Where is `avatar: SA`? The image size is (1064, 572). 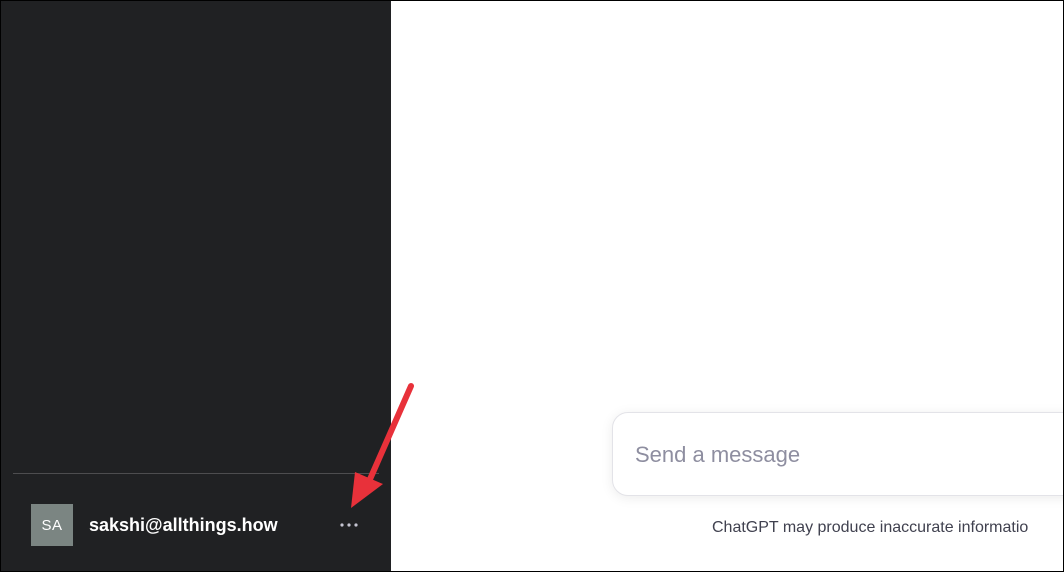 avatar: SA is located at coordinates (52, 525).